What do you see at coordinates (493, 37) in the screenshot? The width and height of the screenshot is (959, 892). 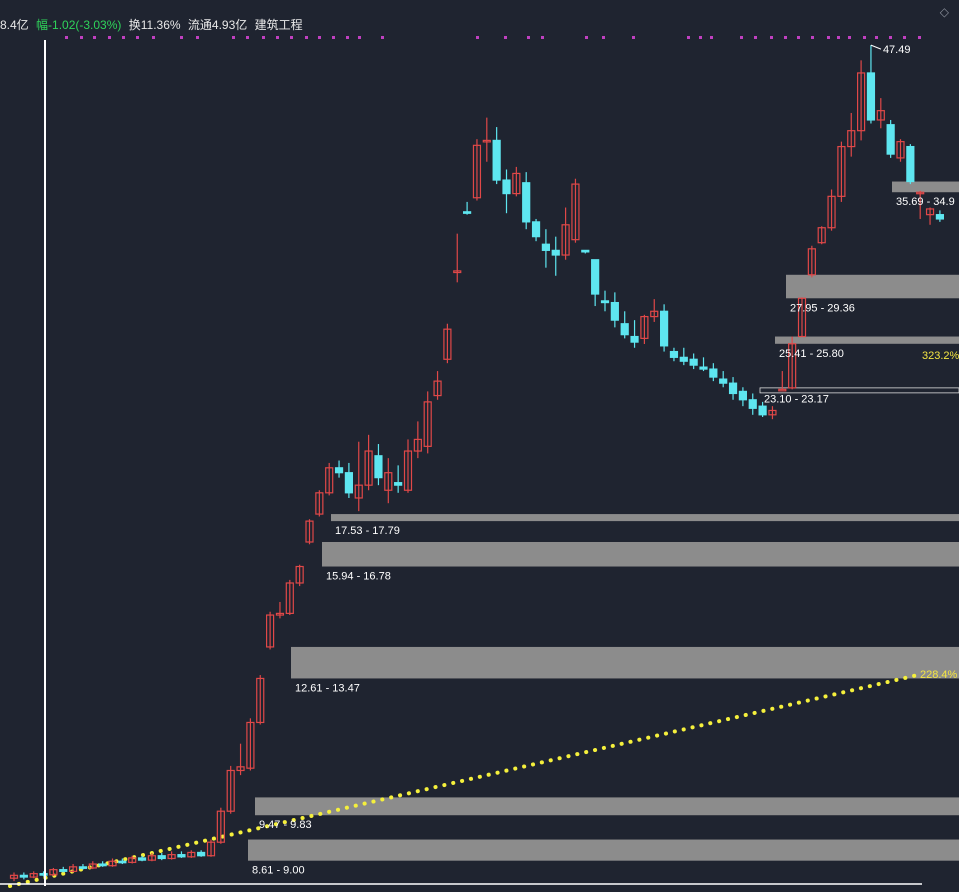 I see `signal-markers` at bounding box center [493, 37].